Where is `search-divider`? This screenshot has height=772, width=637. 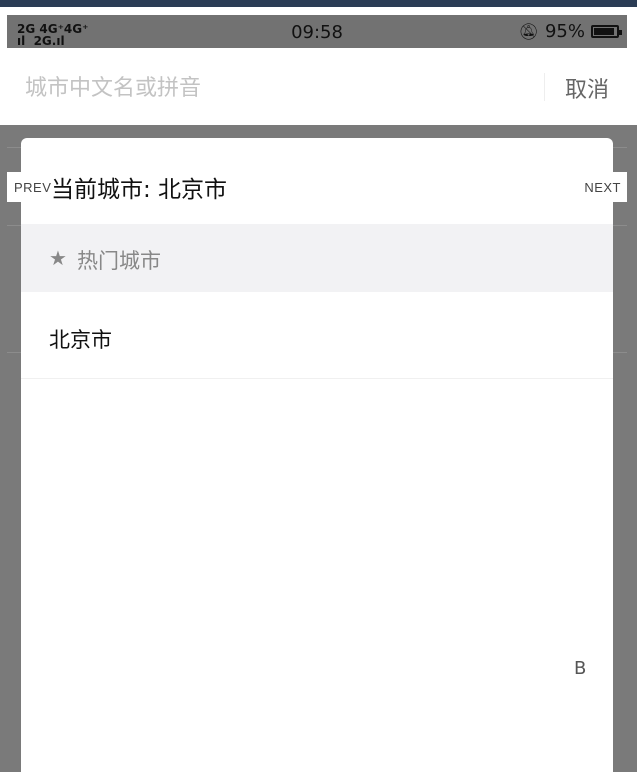 search-divider is located at coordinates (544, 87).